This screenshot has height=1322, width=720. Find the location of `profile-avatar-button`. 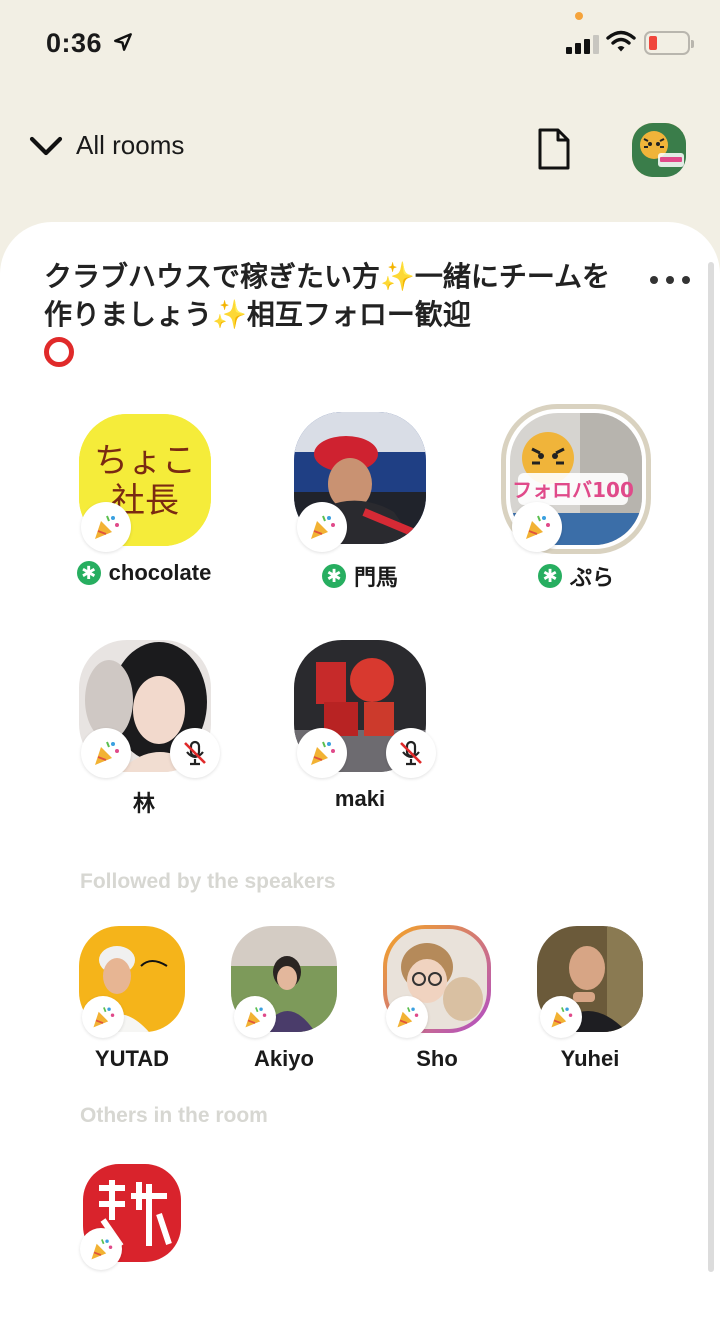

profile-avatar-button is located at coordinates (659, 150).